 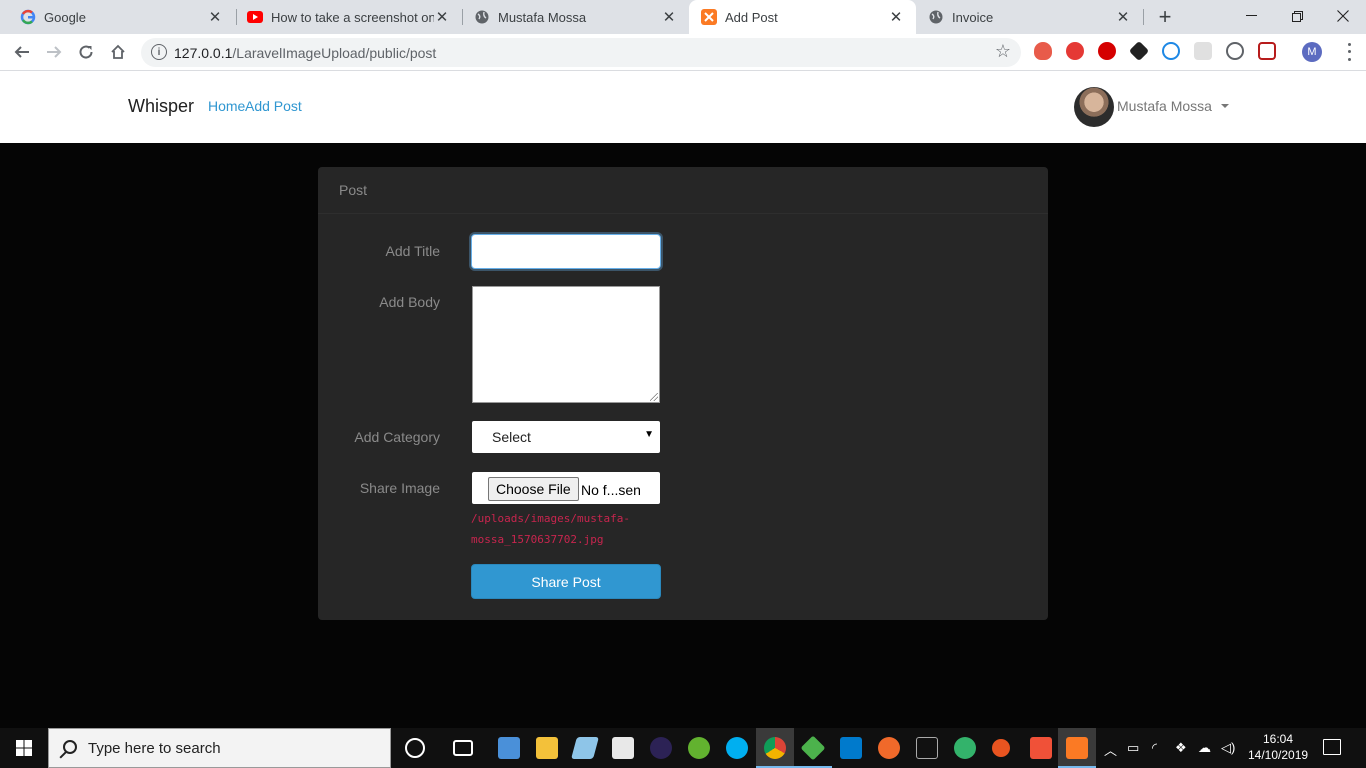 I want to click on utorrent-icon, so click(x=699, y=748).